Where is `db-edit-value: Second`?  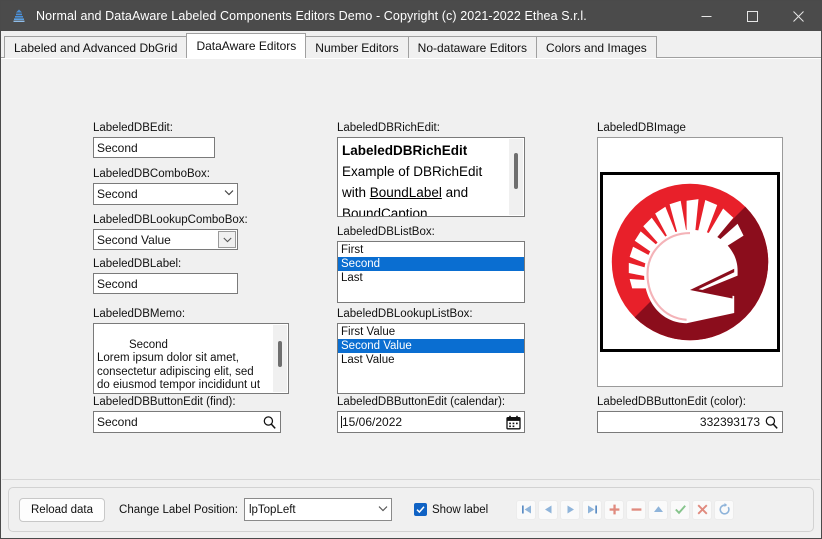 db-edit-value: Second is located at coordinates (117, 147).